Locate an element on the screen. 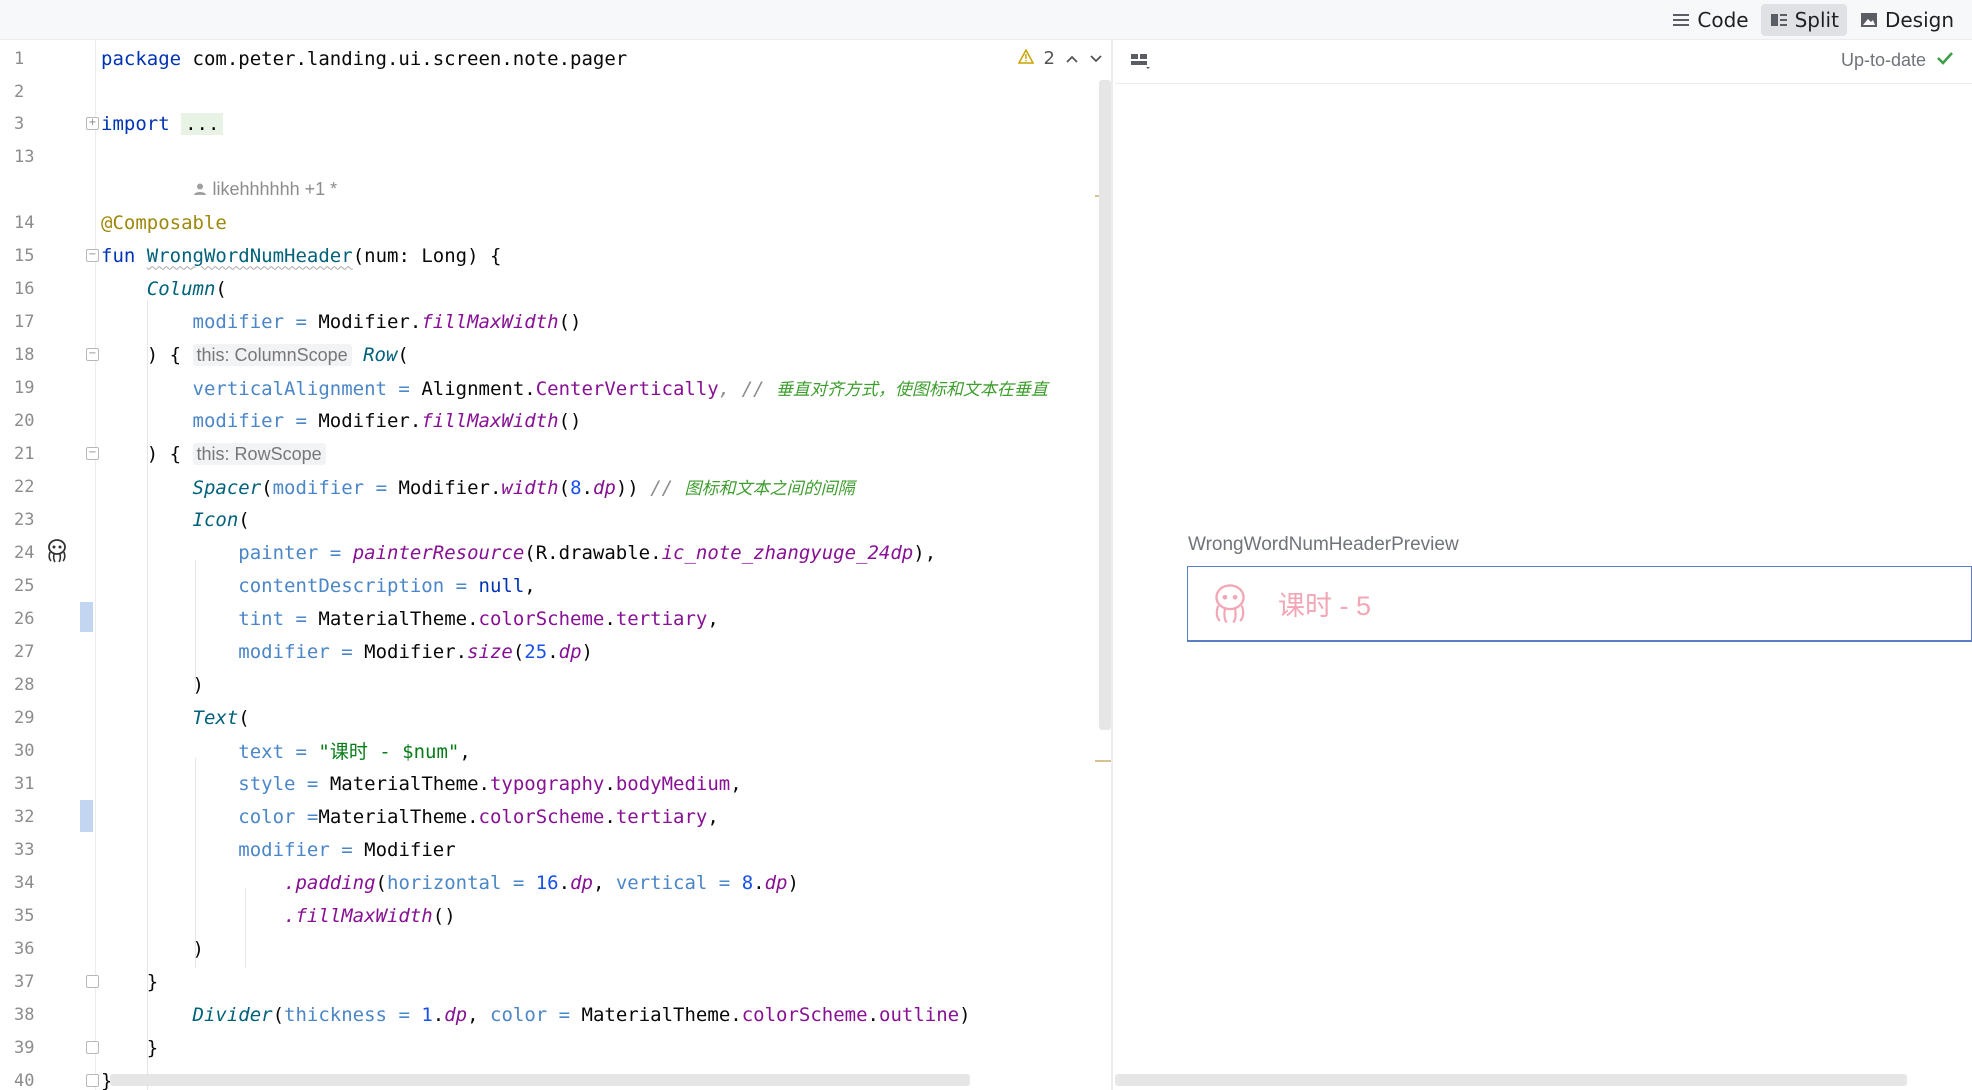 Image resolution: width=1972 pixels, height=1090 pixels. code-text: modifier = Modifier is located at coordinates (347, 849).